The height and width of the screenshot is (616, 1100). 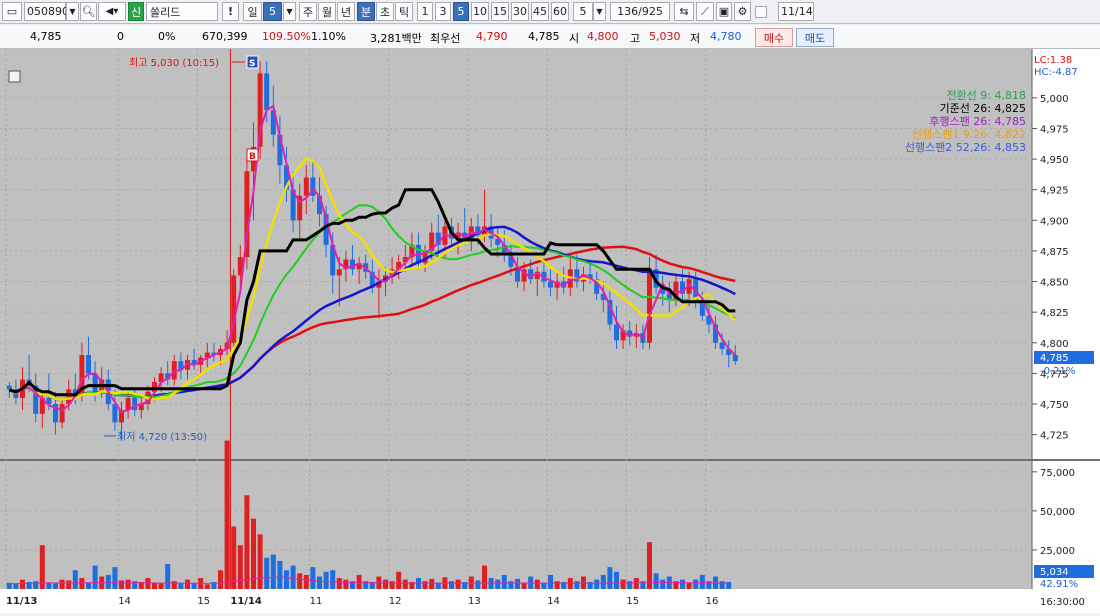 I want to click on code-dropdown-icon: ▼, so click(x=72, y=11).